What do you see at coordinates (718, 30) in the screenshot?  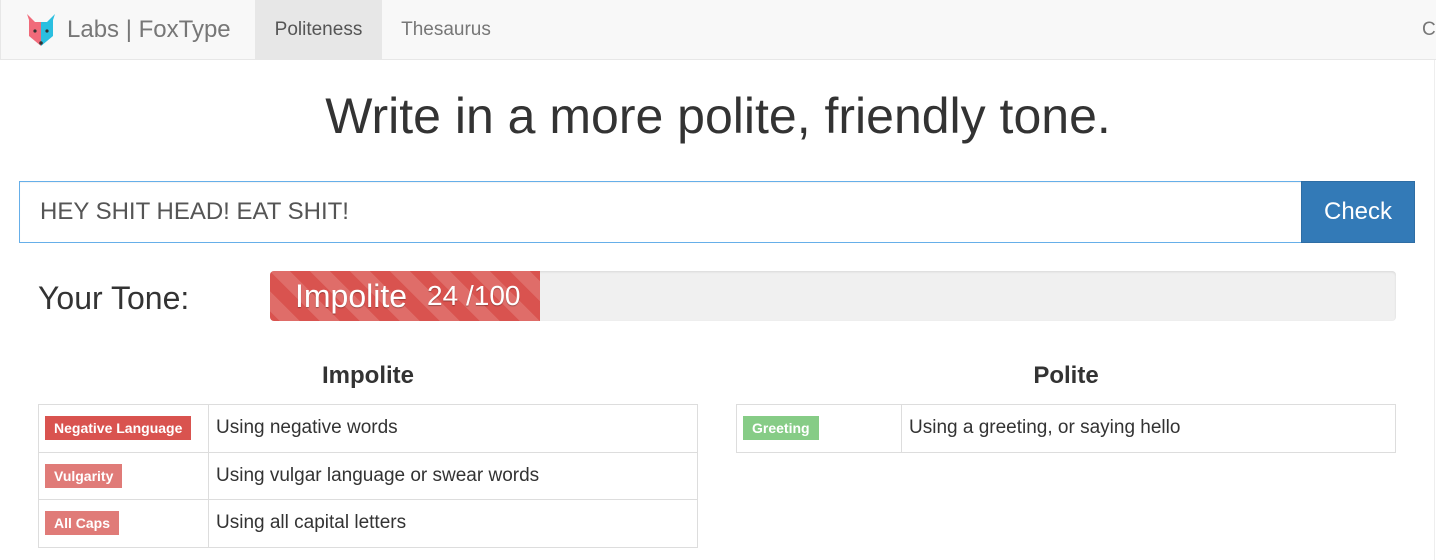 I see `navbar: Labs | FoxType Politeness Thesaurus C` at bounding box center [718, 30].